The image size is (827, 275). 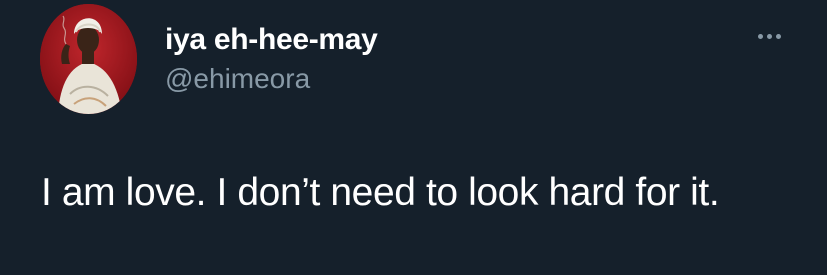 I want to click on avatar, so click(x=88, y=59).